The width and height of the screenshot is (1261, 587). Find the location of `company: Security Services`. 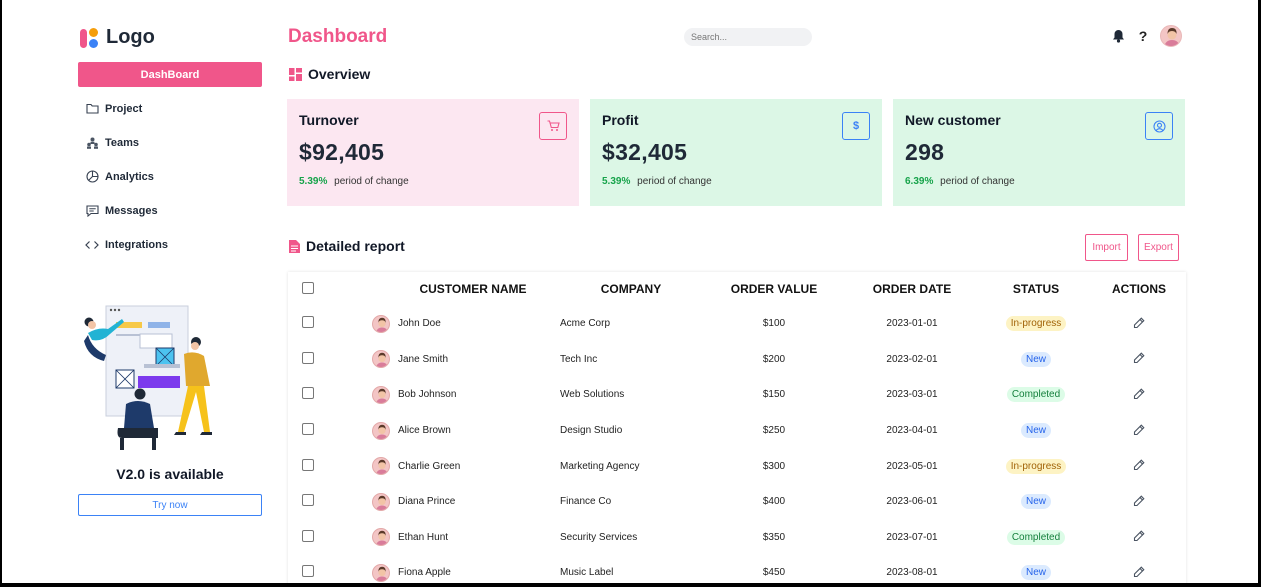

company: Security Services is located at coordinates (599, 537).